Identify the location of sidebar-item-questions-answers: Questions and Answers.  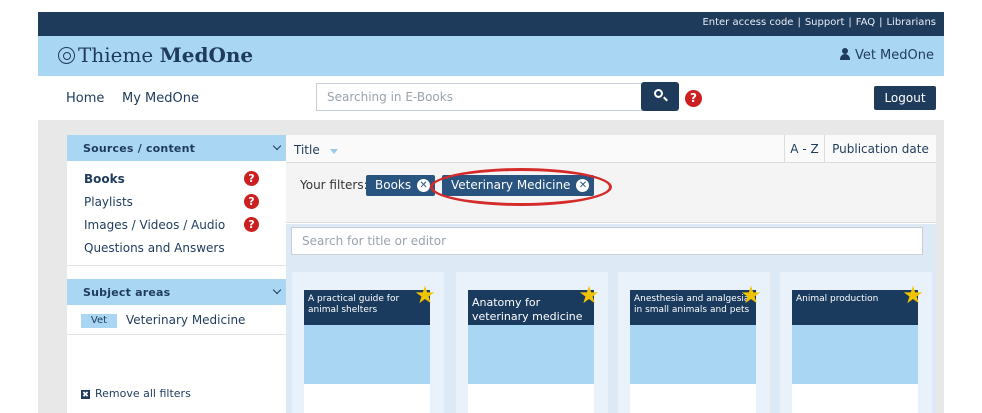
(176, 247).